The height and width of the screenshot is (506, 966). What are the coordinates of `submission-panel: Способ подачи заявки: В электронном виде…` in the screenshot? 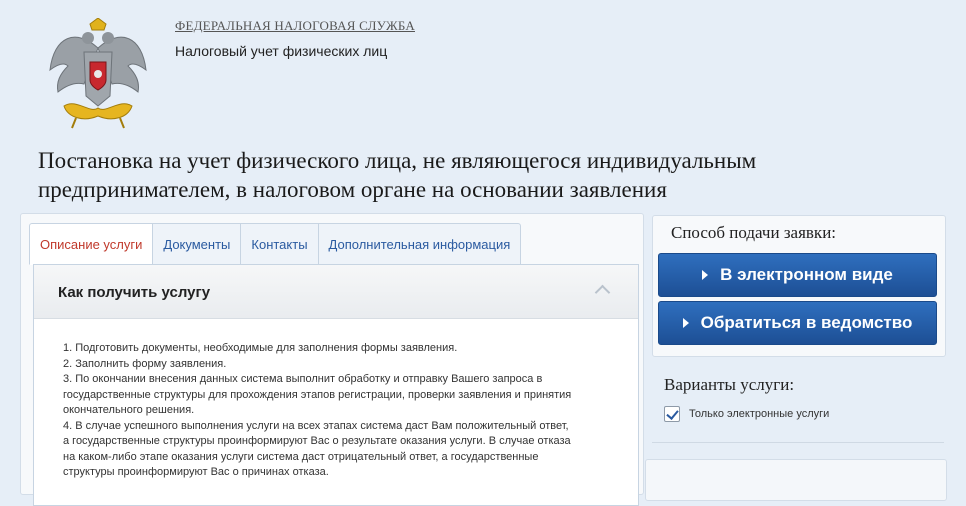 It's located at (799, 286).